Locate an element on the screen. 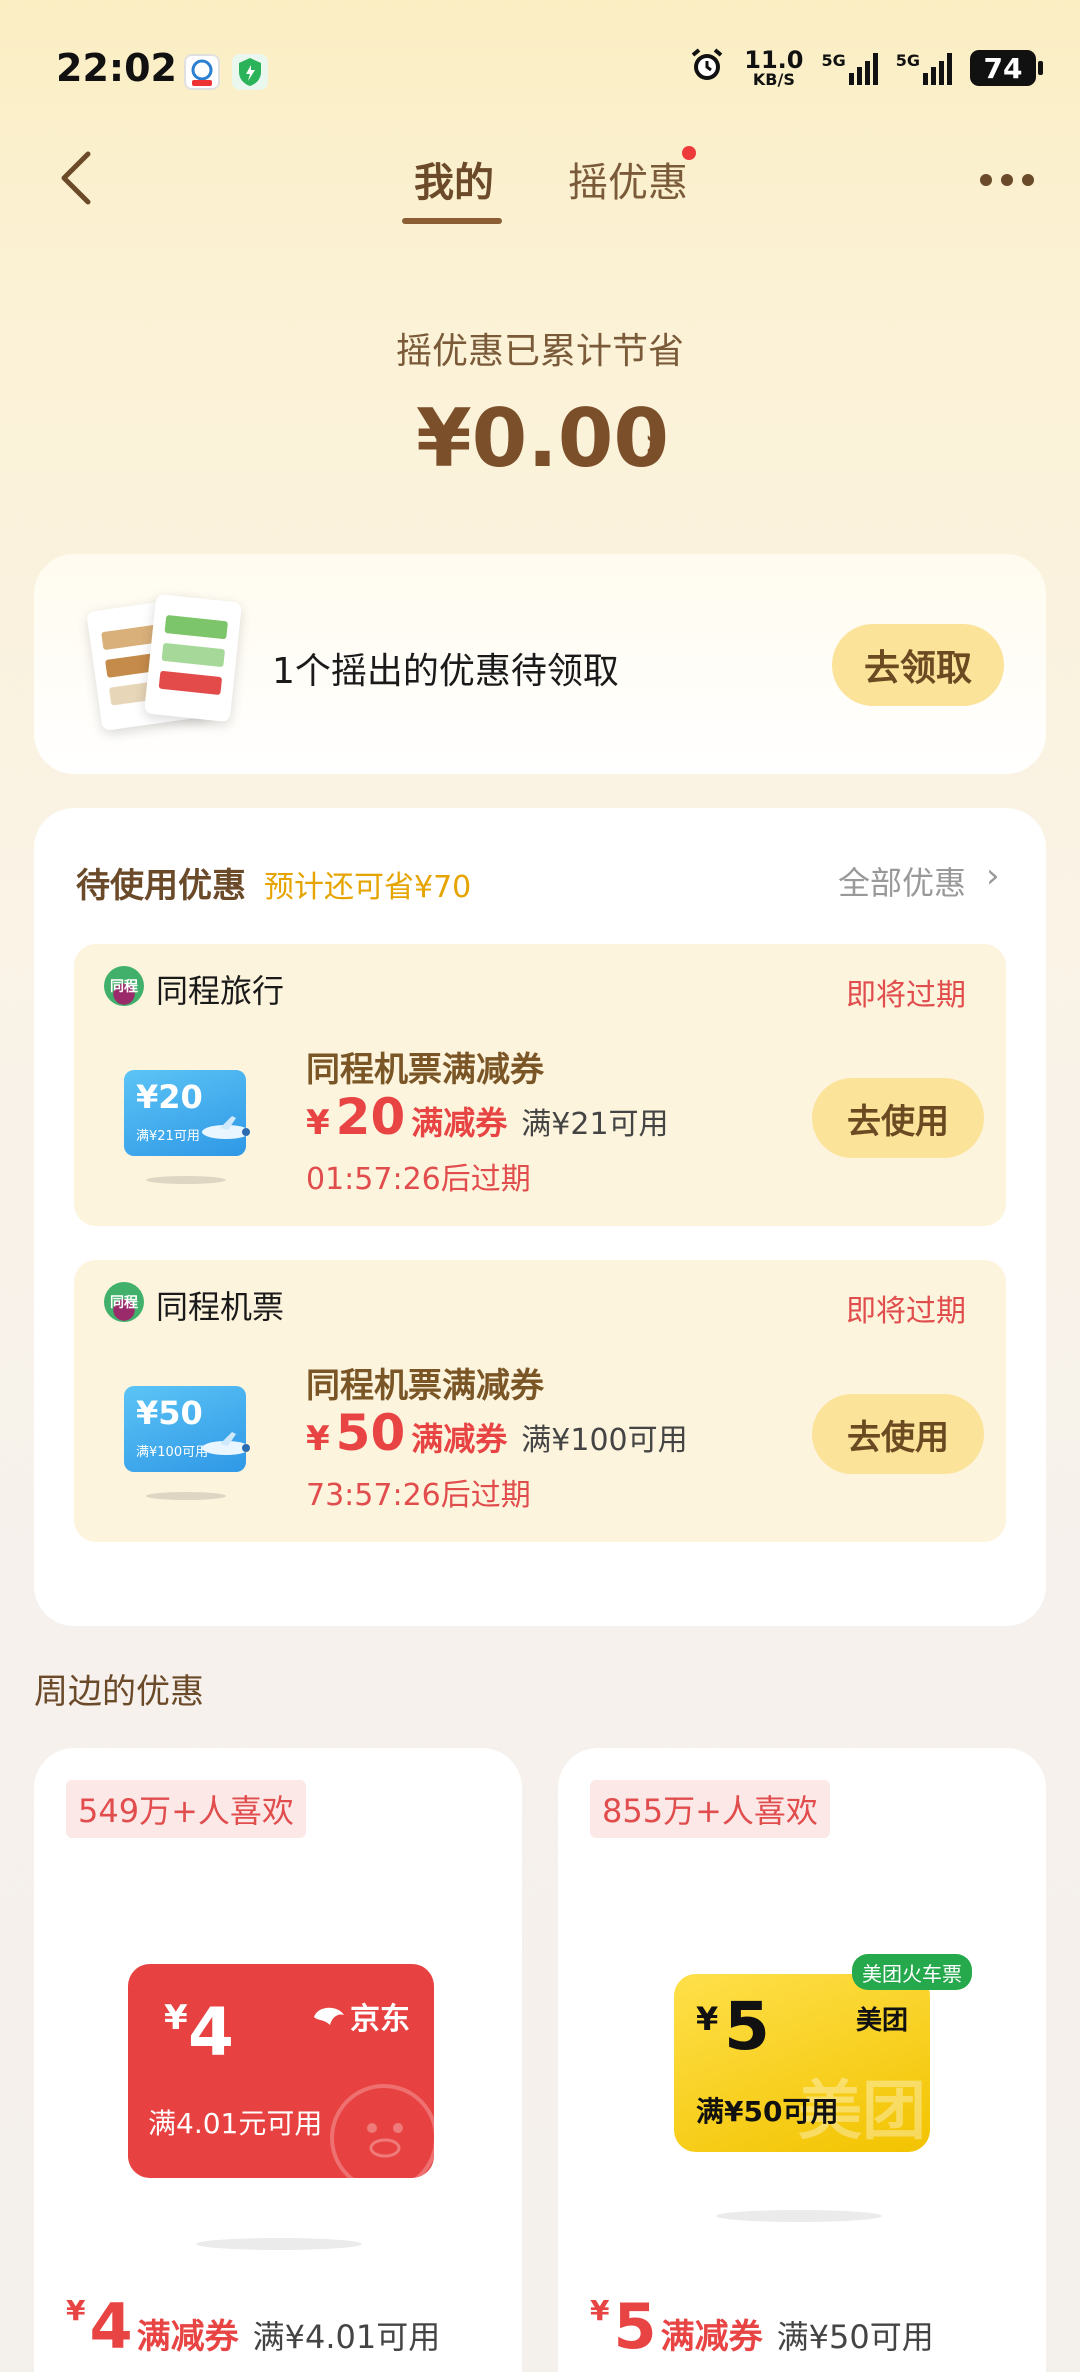 This screenshot has height=2372, width=1080. status-icons: 11.0 KB/S 5G 5G 74 is located at coordinates (865, 68).